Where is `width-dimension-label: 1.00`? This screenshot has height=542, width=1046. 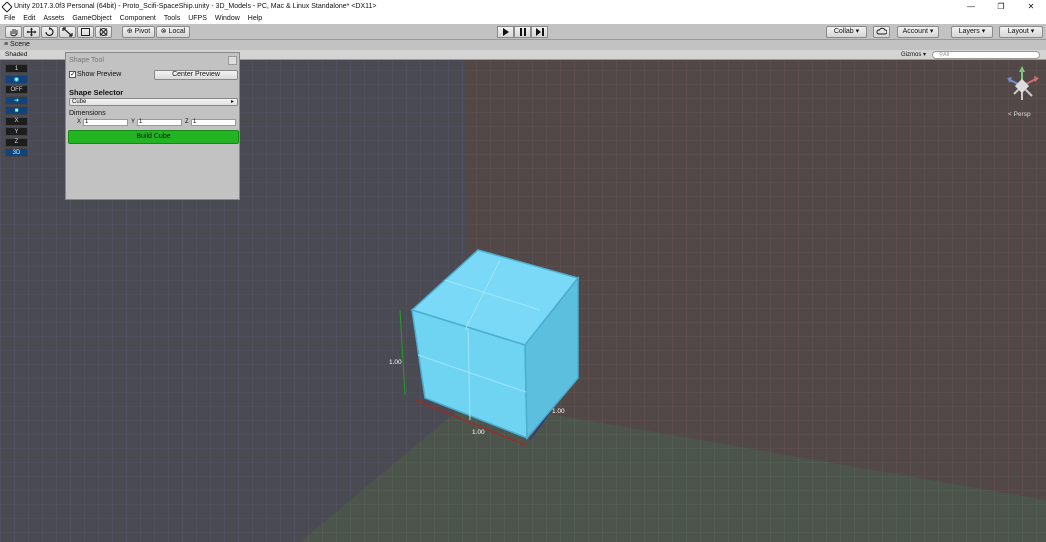
width-dimension-label: 1.00 is located at coordinates (478, 432).